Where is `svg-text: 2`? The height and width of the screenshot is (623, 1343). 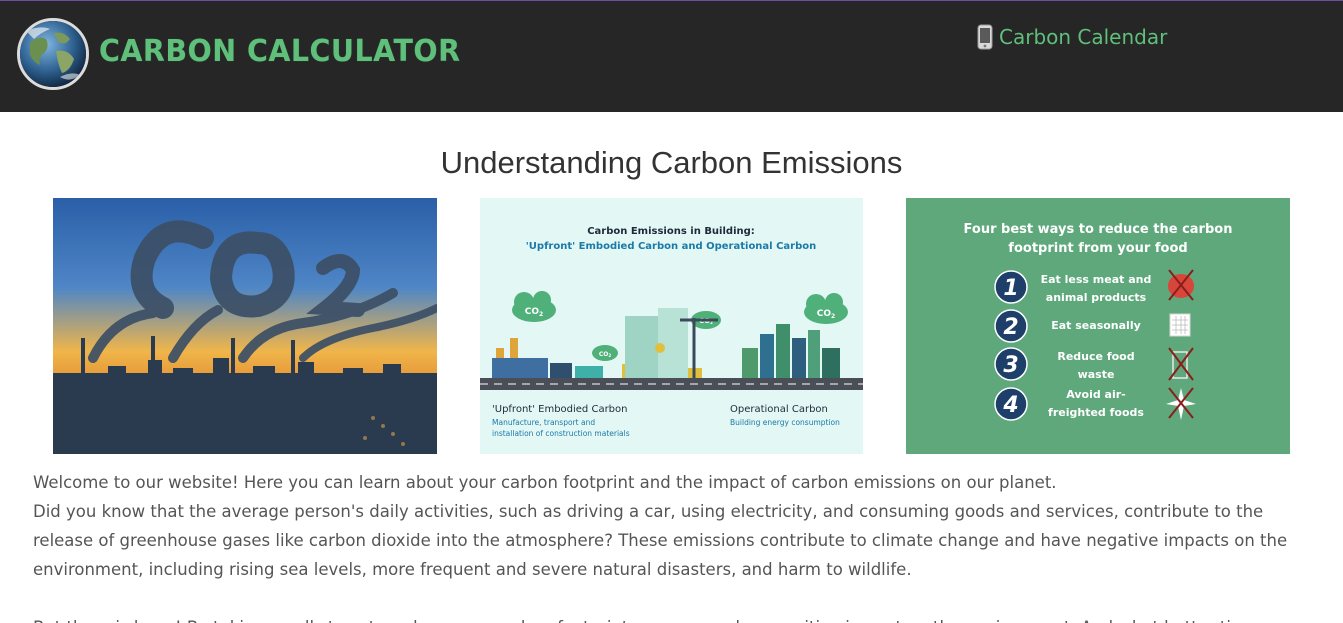
svg-text: 2 is located at coordinates (1010, 327).